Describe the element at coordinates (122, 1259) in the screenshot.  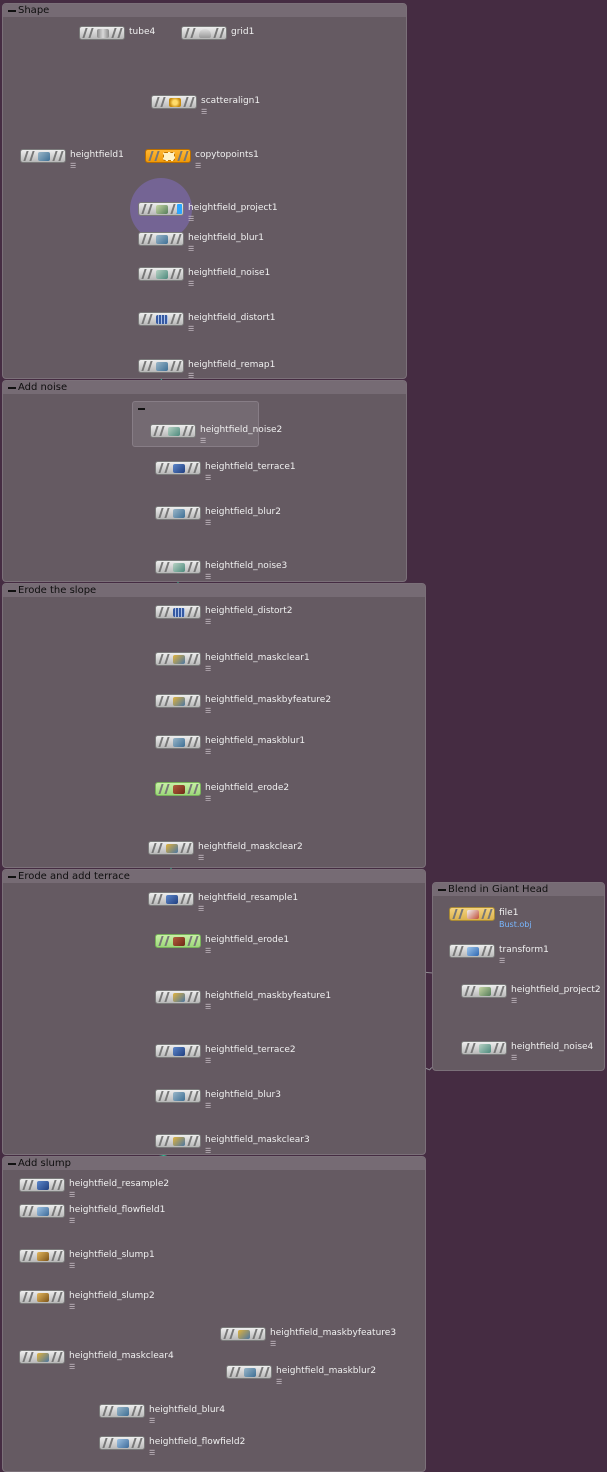
I see `node-slump1: heightfield_slump1 ☰` at that location.